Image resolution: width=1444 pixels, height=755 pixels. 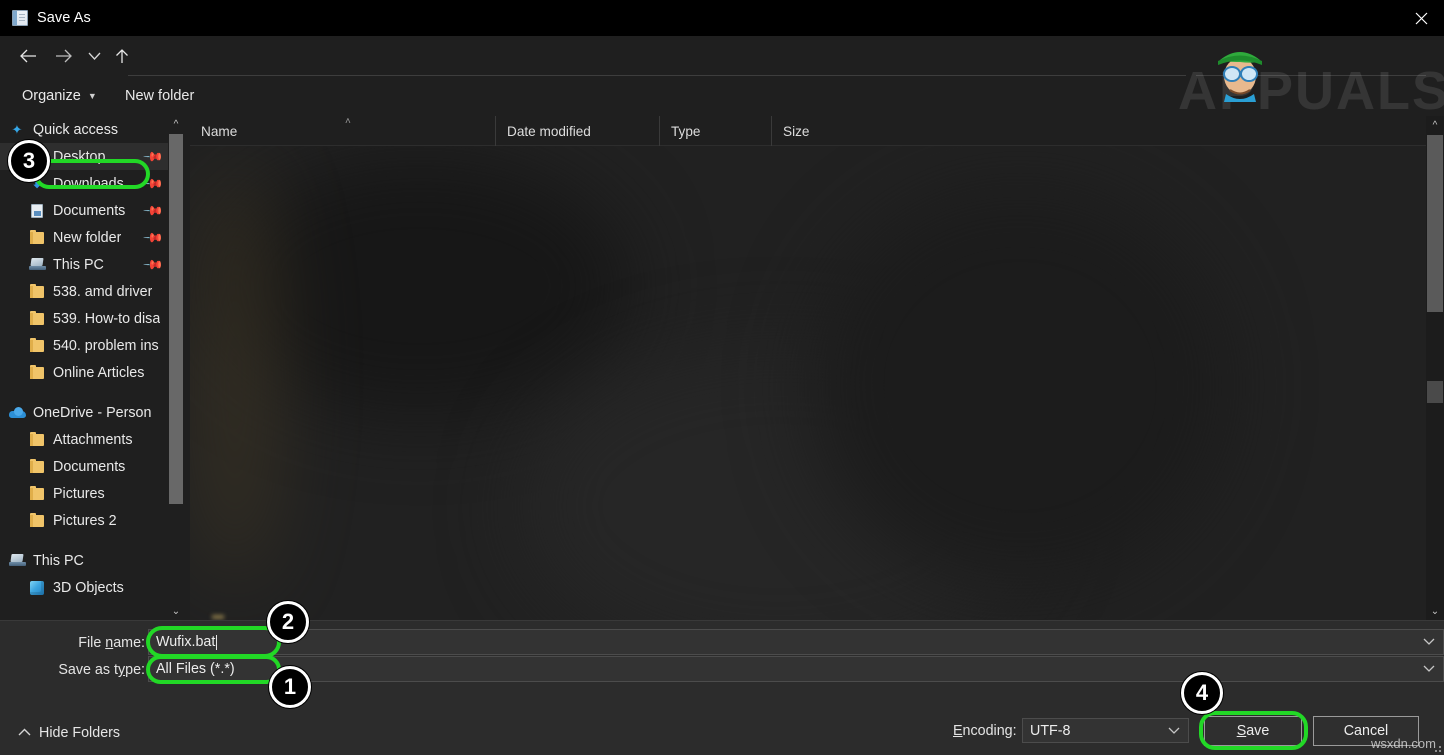 I want to click on sidebar-item-this-pc: This PC 📌, so click(x=84, y=264).